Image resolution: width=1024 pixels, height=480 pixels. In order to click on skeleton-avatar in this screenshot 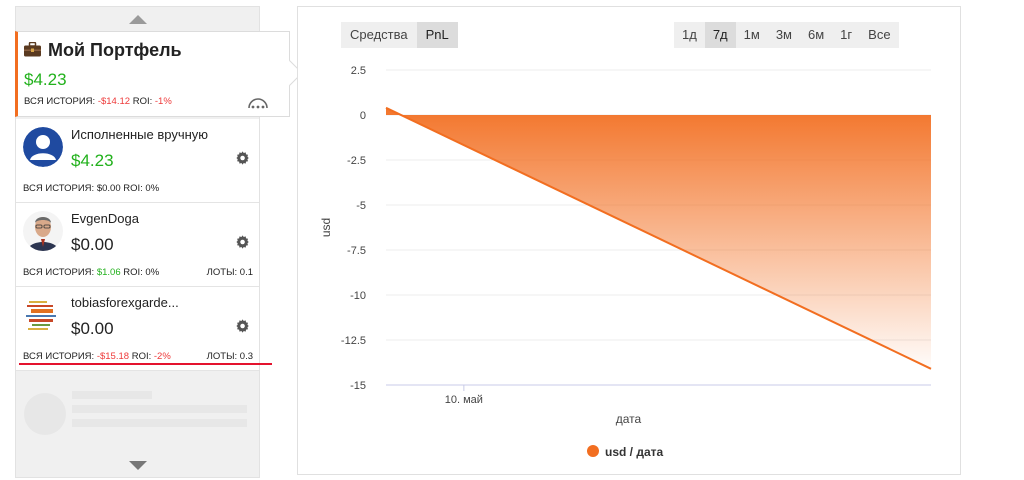, I will do `click(45, 414)`.